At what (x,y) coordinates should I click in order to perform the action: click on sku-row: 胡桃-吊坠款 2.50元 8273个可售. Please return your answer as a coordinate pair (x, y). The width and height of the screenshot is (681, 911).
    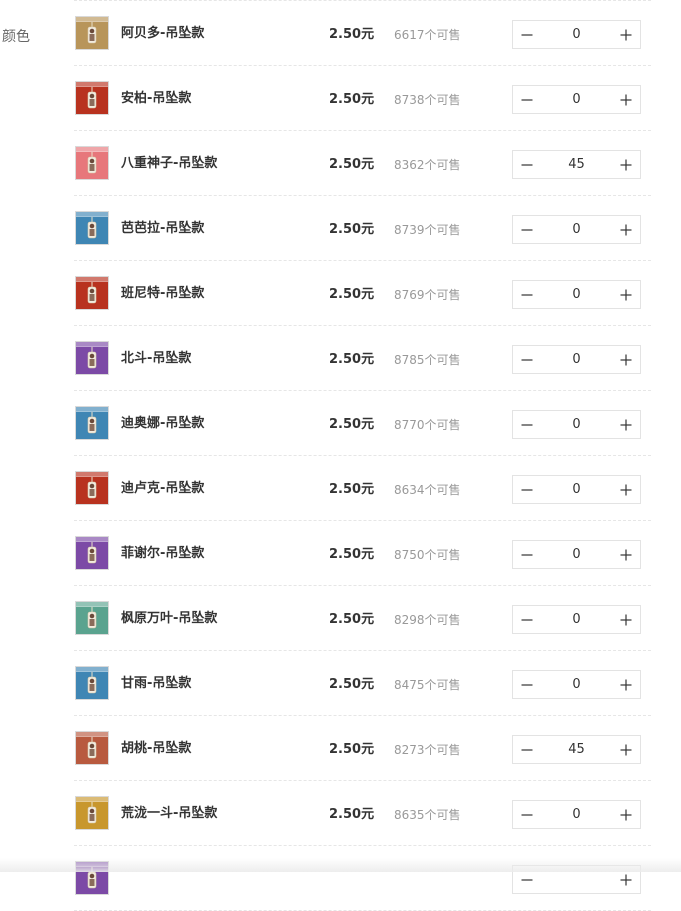
    Looking at the image, I should click on (362, 748).